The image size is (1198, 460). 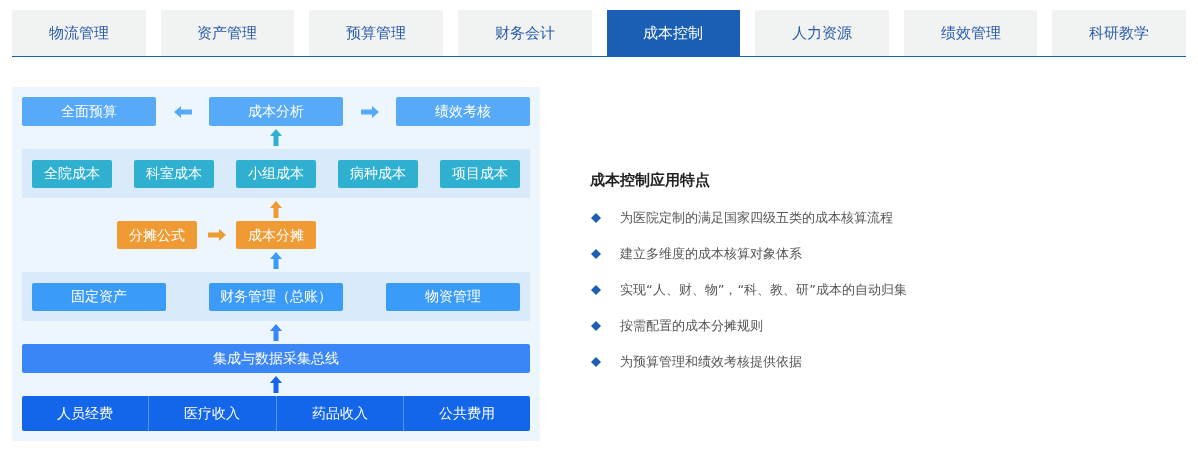 What do you see at coordinates (480, 173) in the screenshot?
I see `diagram-box: 项目成本` at bounding box center [480, 173].